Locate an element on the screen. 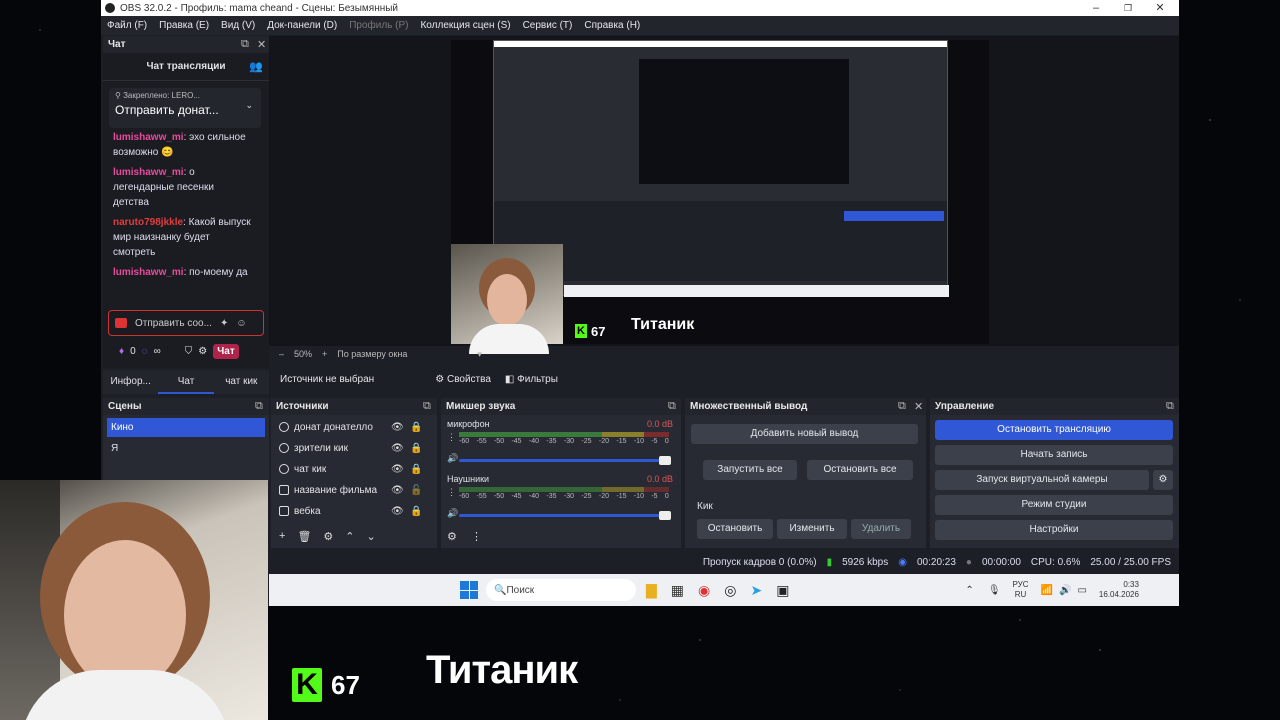 This screenshot has height=720, width=1280. stop-output-button: Остановить is located at coordinates (735, 529).